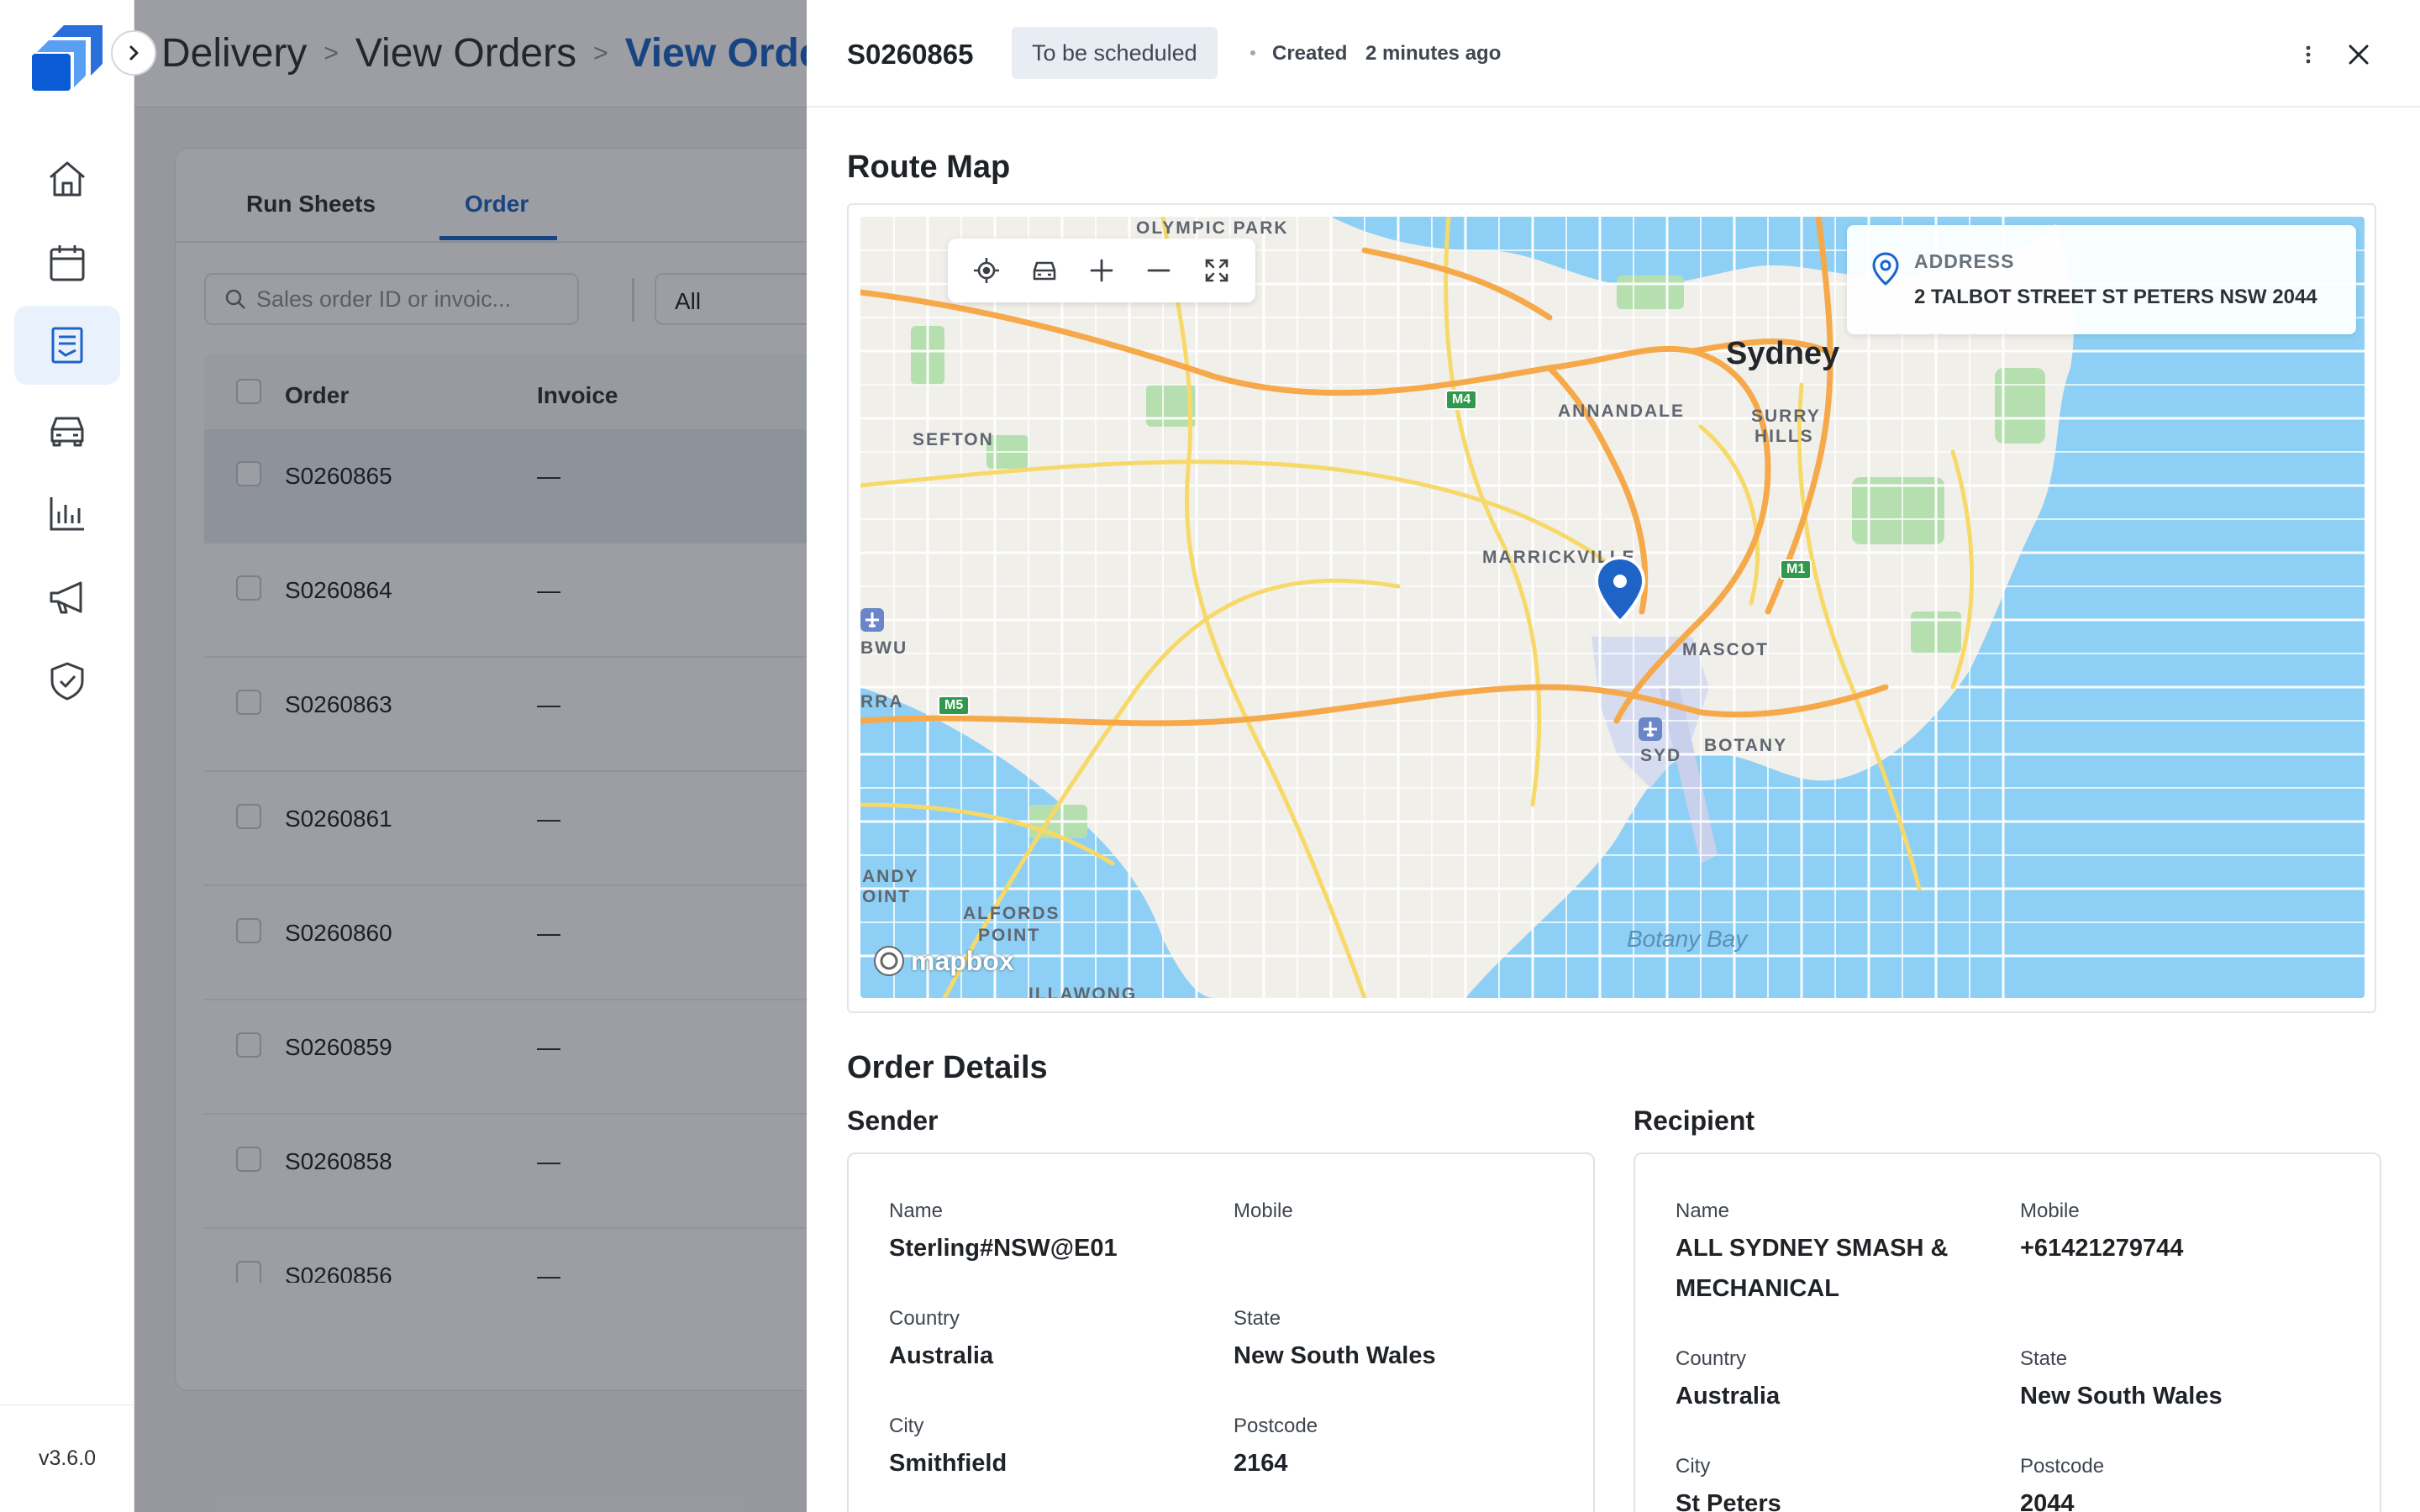 The width and height of the screenshot is (2420, 1512). What do you see at coordinates (893, 1120) in the screenshot?
I see `sender-title: Sender` at bounding box center [893, 1120].